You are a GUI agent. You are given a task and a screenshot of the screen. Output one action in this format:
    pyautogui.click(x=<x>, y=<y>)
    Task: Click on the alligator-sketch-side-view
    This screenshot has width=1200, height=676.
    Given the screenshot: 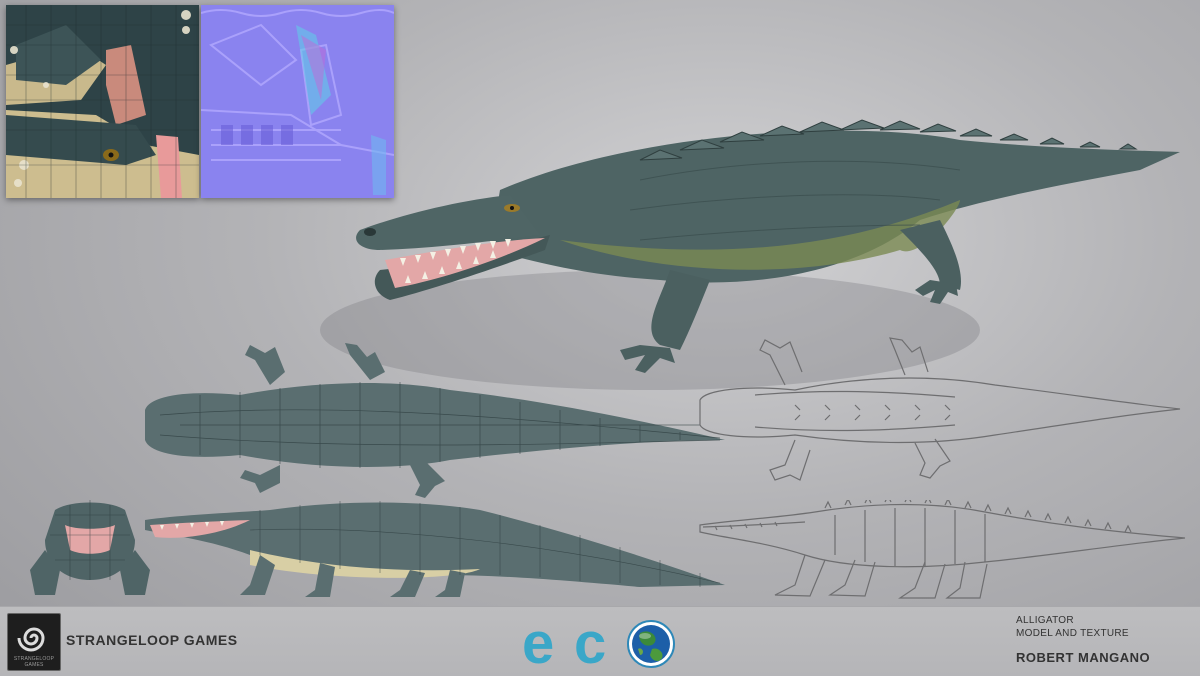 What is the action you would take?
    pyautogui.click(x=942, y=549)
    